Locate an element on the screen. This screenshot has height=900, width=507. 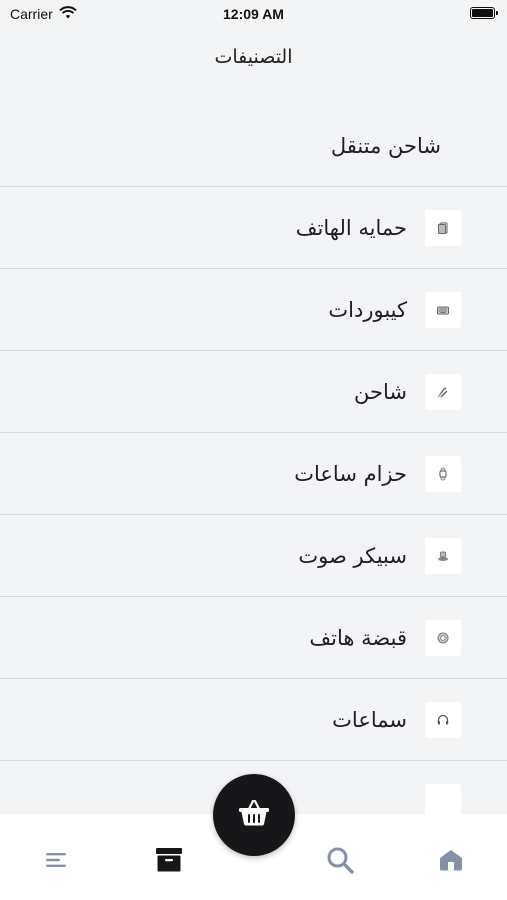
headphones-icon is located at coordinates (443, 720).